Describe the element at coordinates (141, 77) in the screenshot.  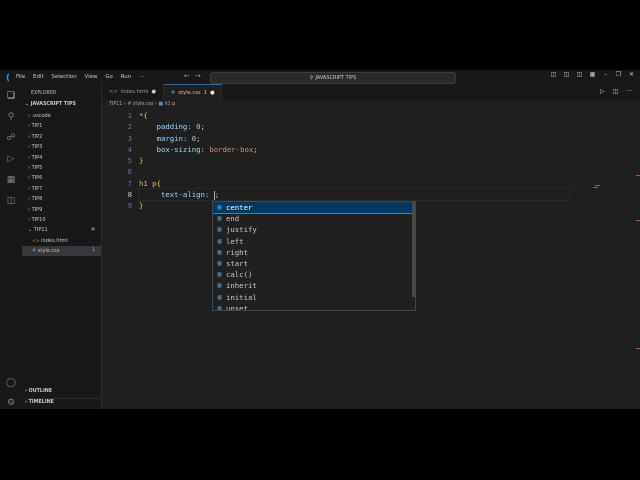
I see `menu-more: ···` at that location.